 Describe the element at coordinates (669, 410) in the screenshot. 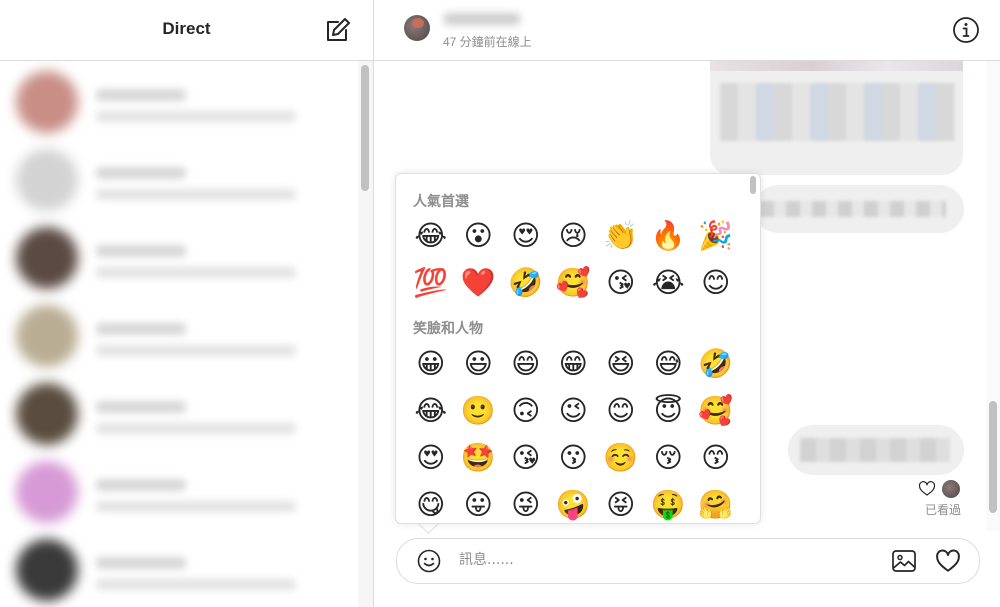

I see `emoji-option: 😇` at that location.